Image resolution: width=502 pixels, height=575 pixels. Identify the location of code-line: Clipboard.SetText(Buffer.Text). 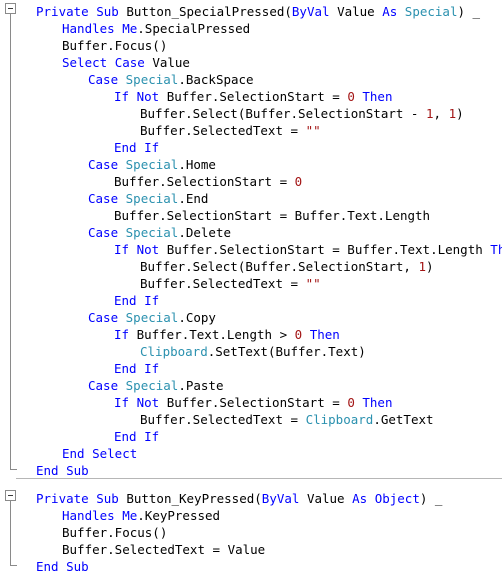
(253, 351).